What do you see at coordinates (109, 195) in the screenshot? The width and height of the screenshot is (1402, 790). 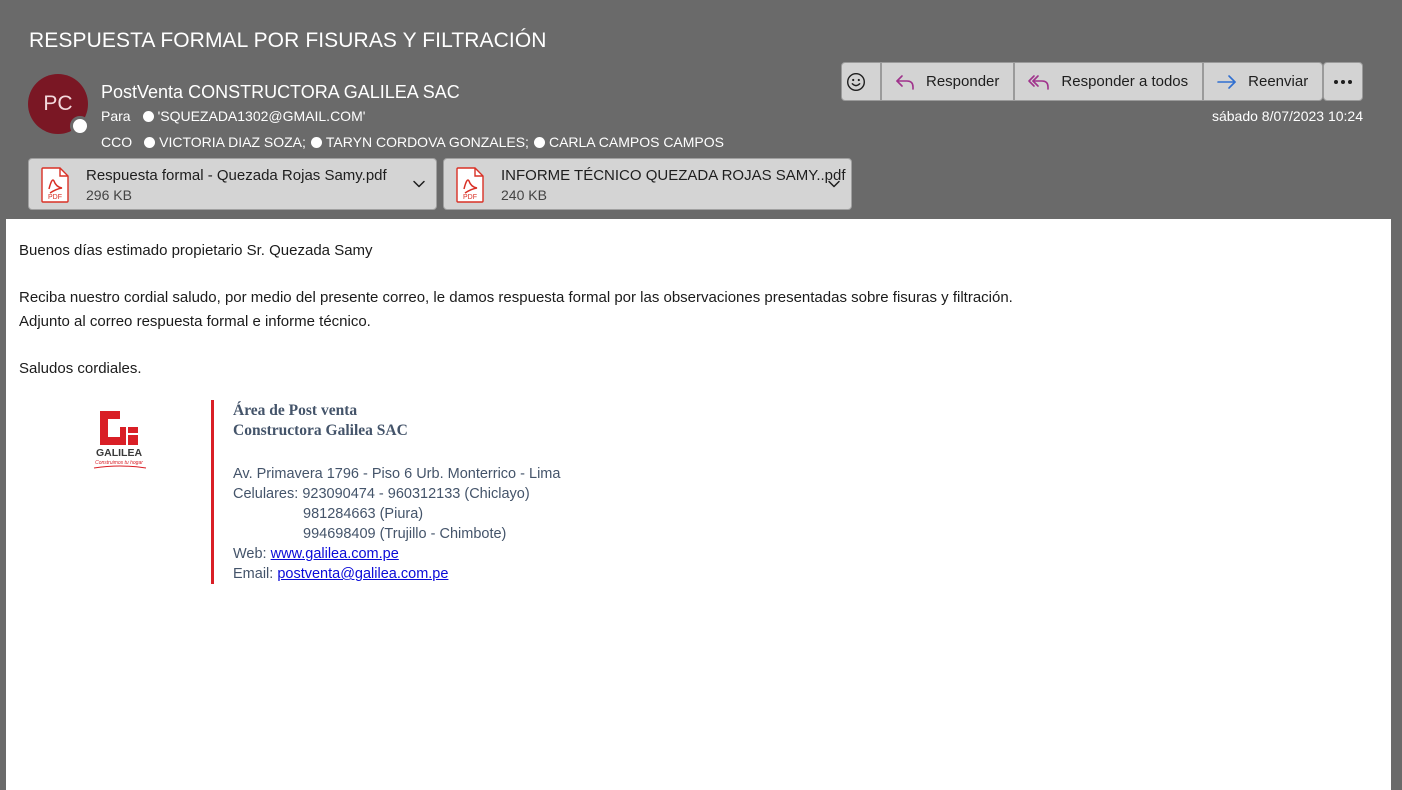 I see `attachment-size: 296 KB` at bounding box center [109, 195].